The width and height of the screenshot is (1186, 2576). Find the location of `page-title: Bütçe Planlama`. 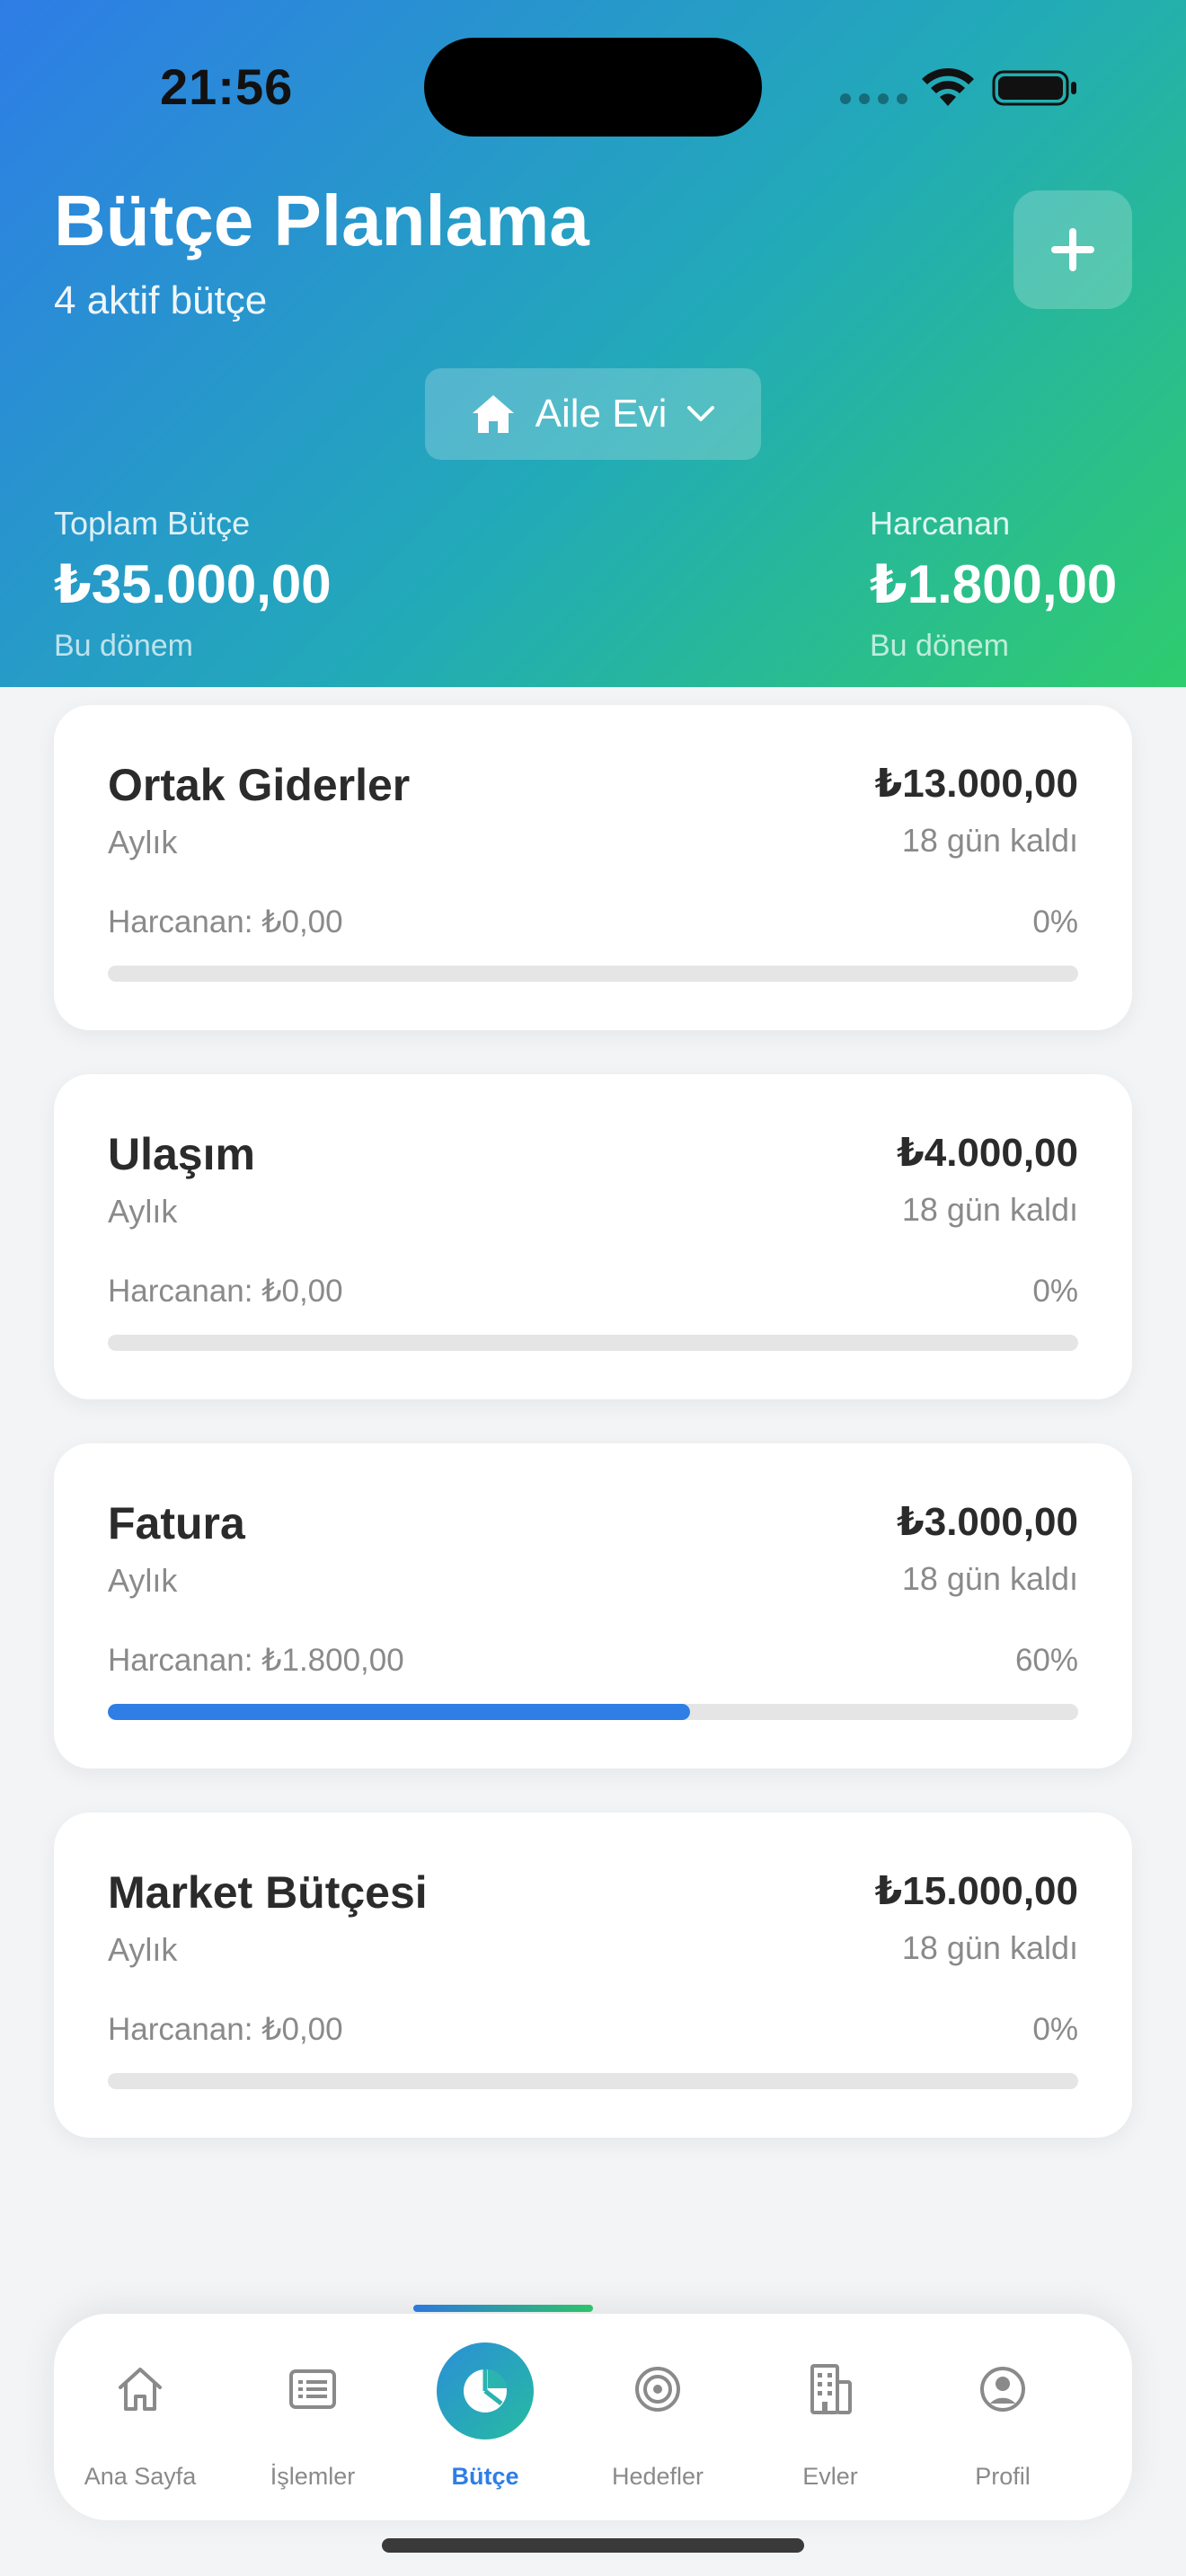

page-title: Bütçe Planlama is located at coordinates (321, 220).